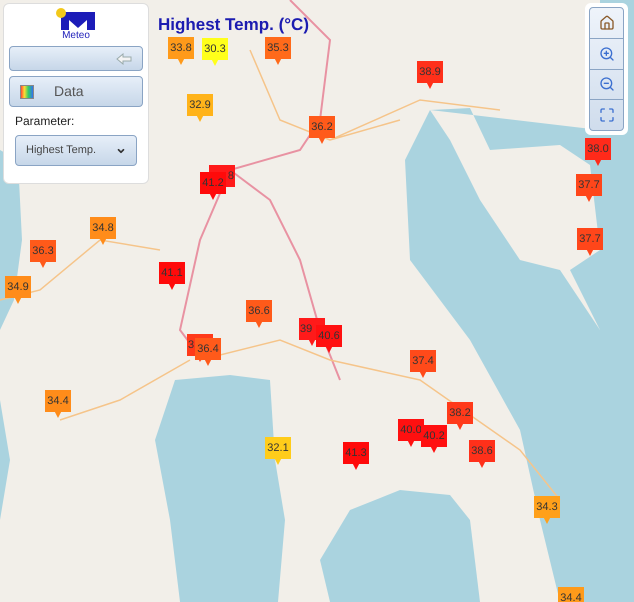  I want to click on zoom-extent-icon, so click(606, 115).